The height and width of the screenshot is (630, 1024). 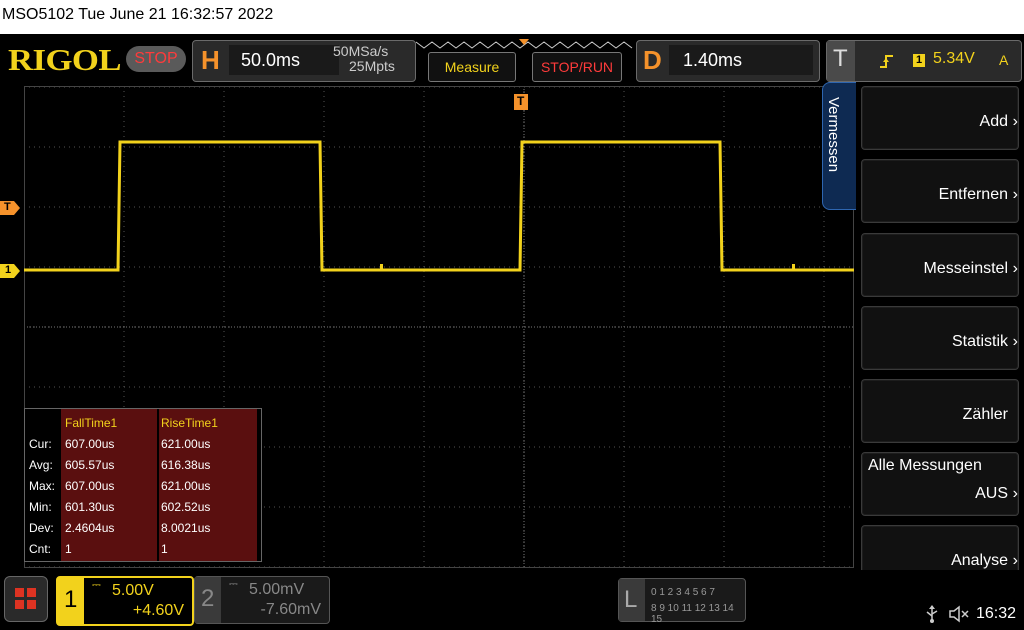 What do you see at coordinates (361, 51) in the screenshot?
I see `sample-rate: 50MSa/s` at bounding box center [361, 51].